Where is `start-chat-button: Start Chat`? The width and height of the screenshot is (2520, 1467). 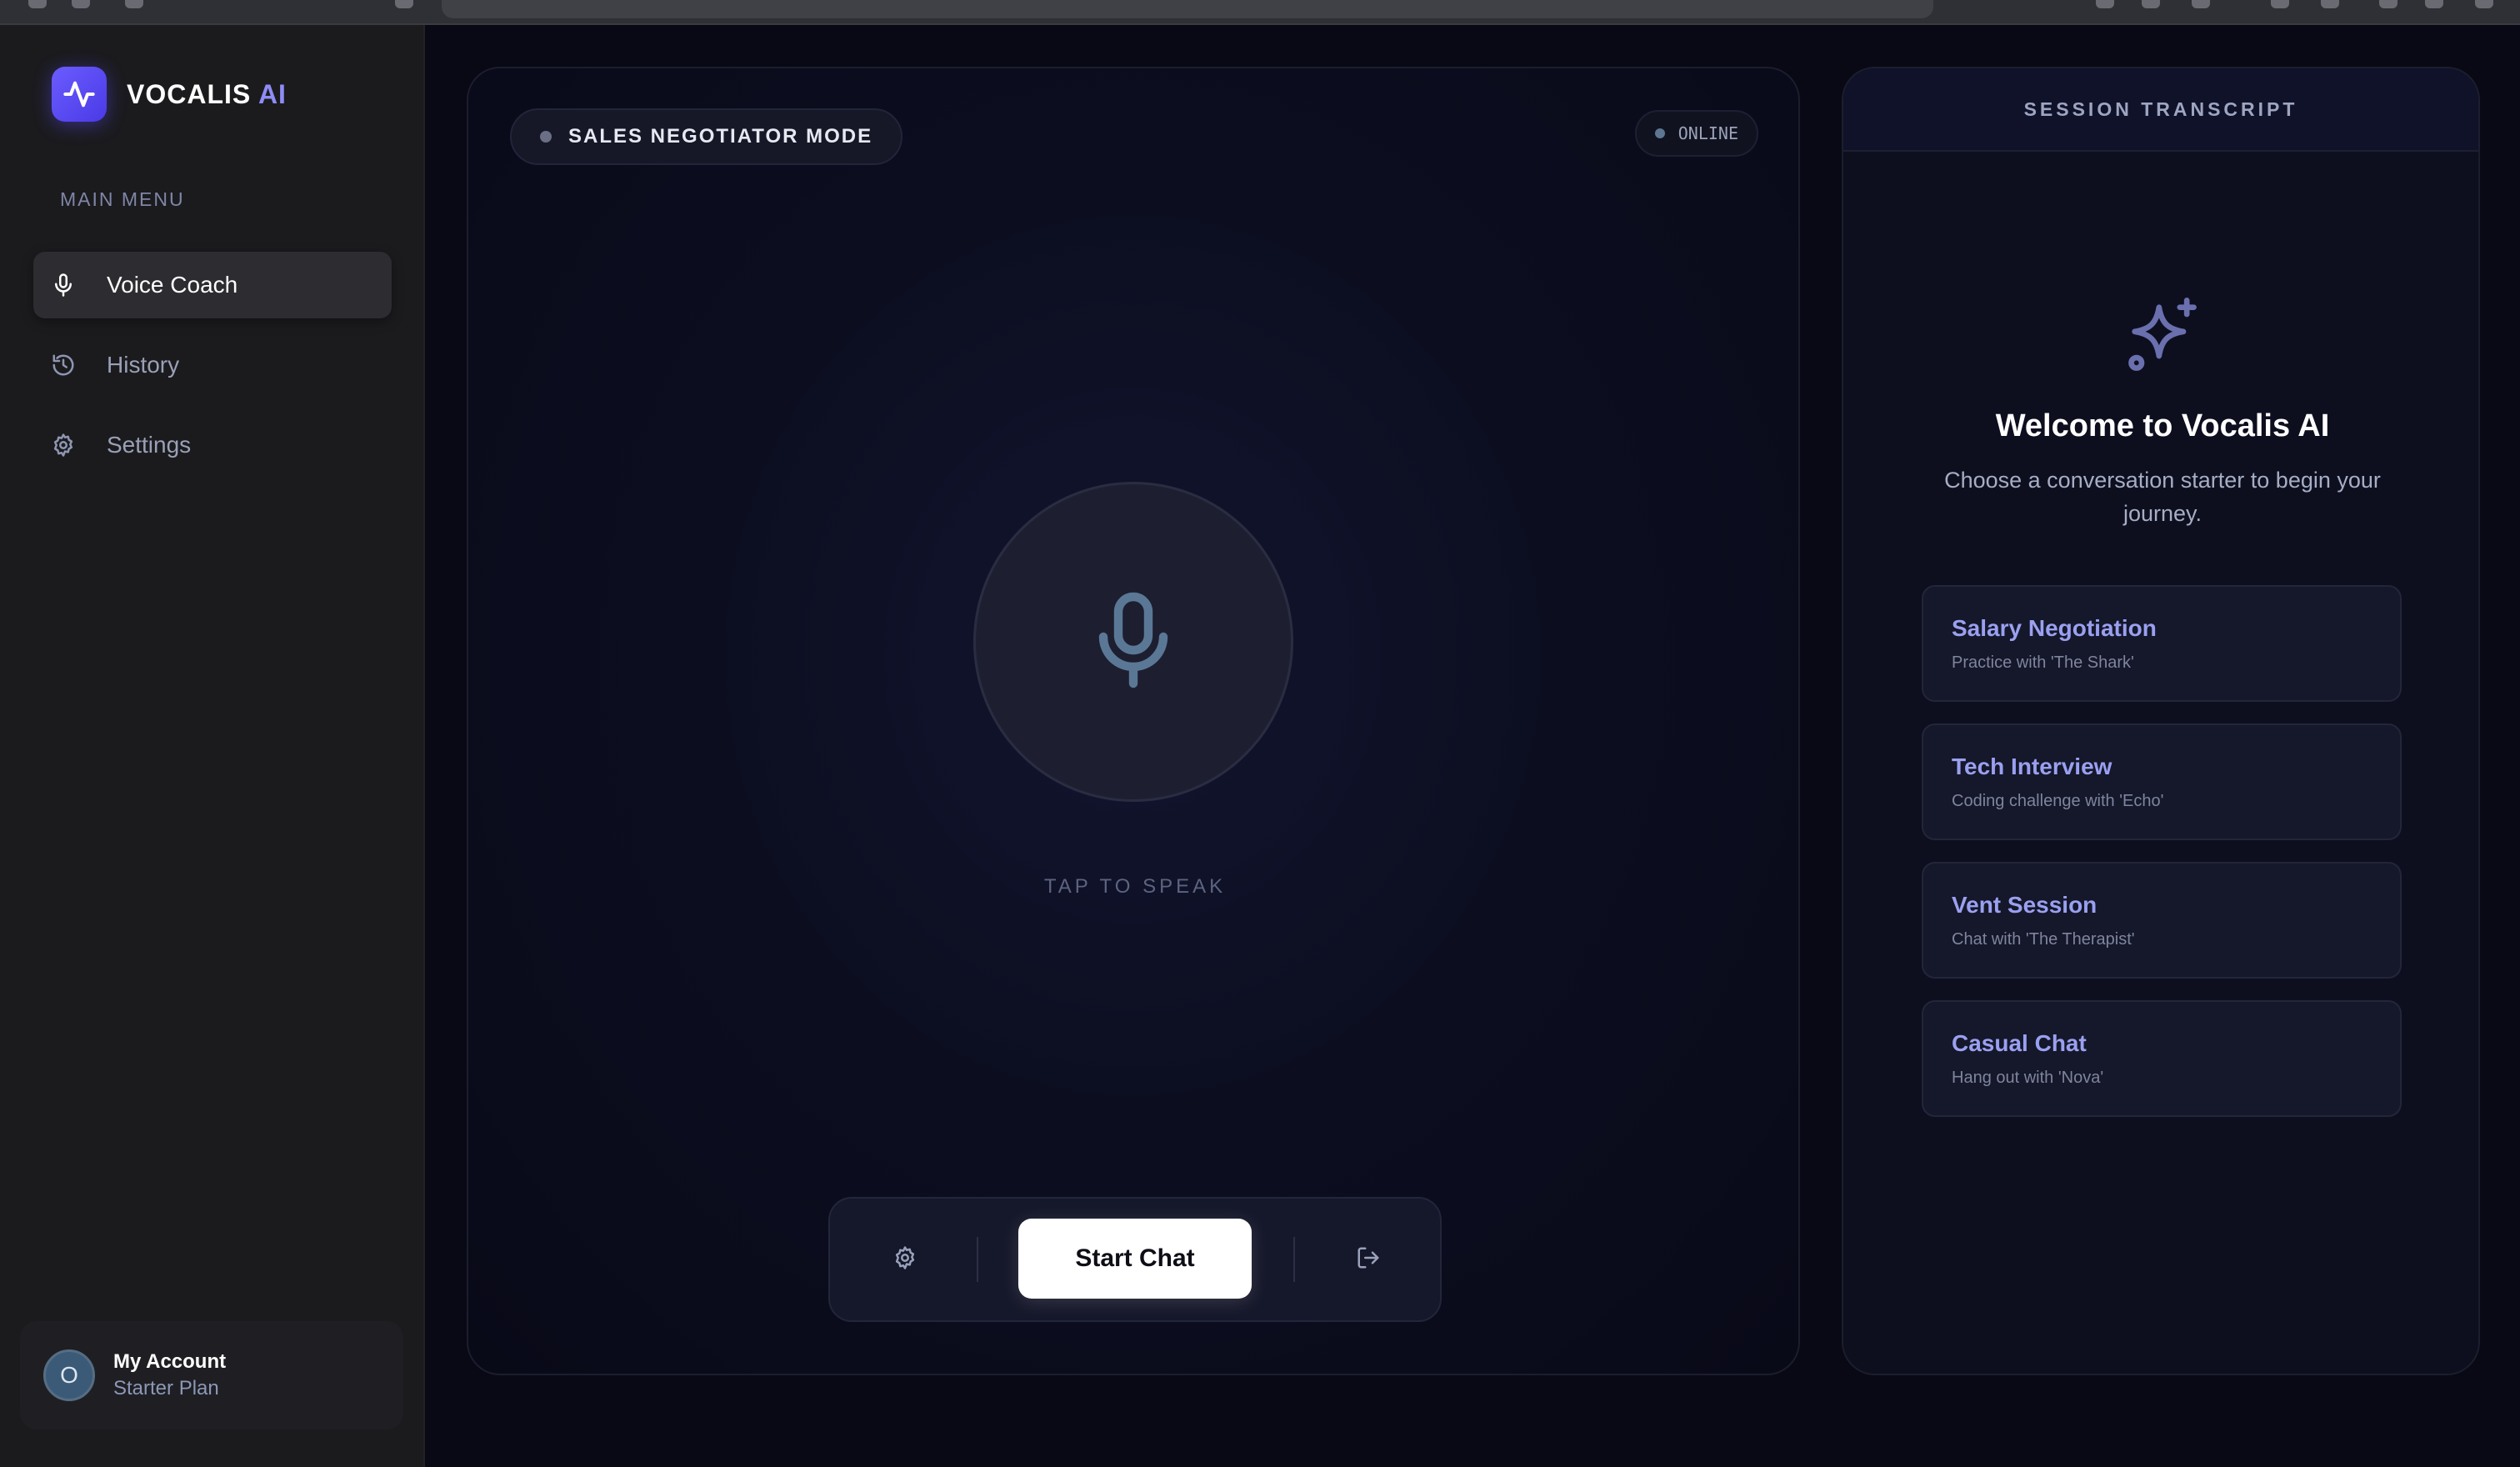
start-chat-button: Start Chat is located at coordinates (1135, 1259).